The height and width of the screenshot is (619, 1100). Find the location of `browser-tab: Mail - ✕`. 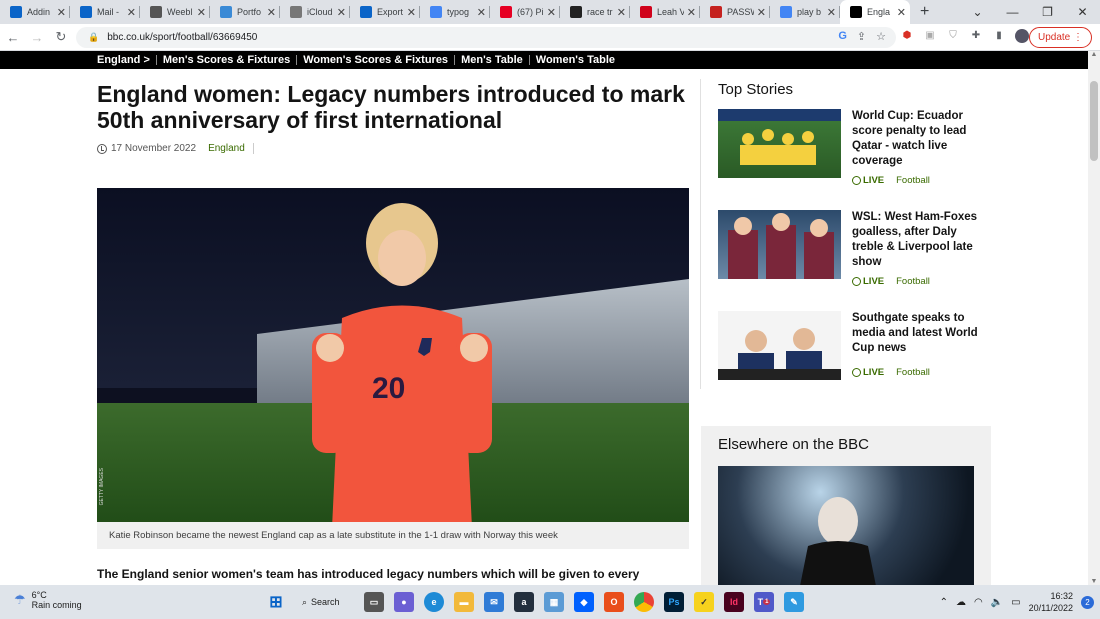

browser-tab: Mail - ✕ is located at coordinates (105, 12).